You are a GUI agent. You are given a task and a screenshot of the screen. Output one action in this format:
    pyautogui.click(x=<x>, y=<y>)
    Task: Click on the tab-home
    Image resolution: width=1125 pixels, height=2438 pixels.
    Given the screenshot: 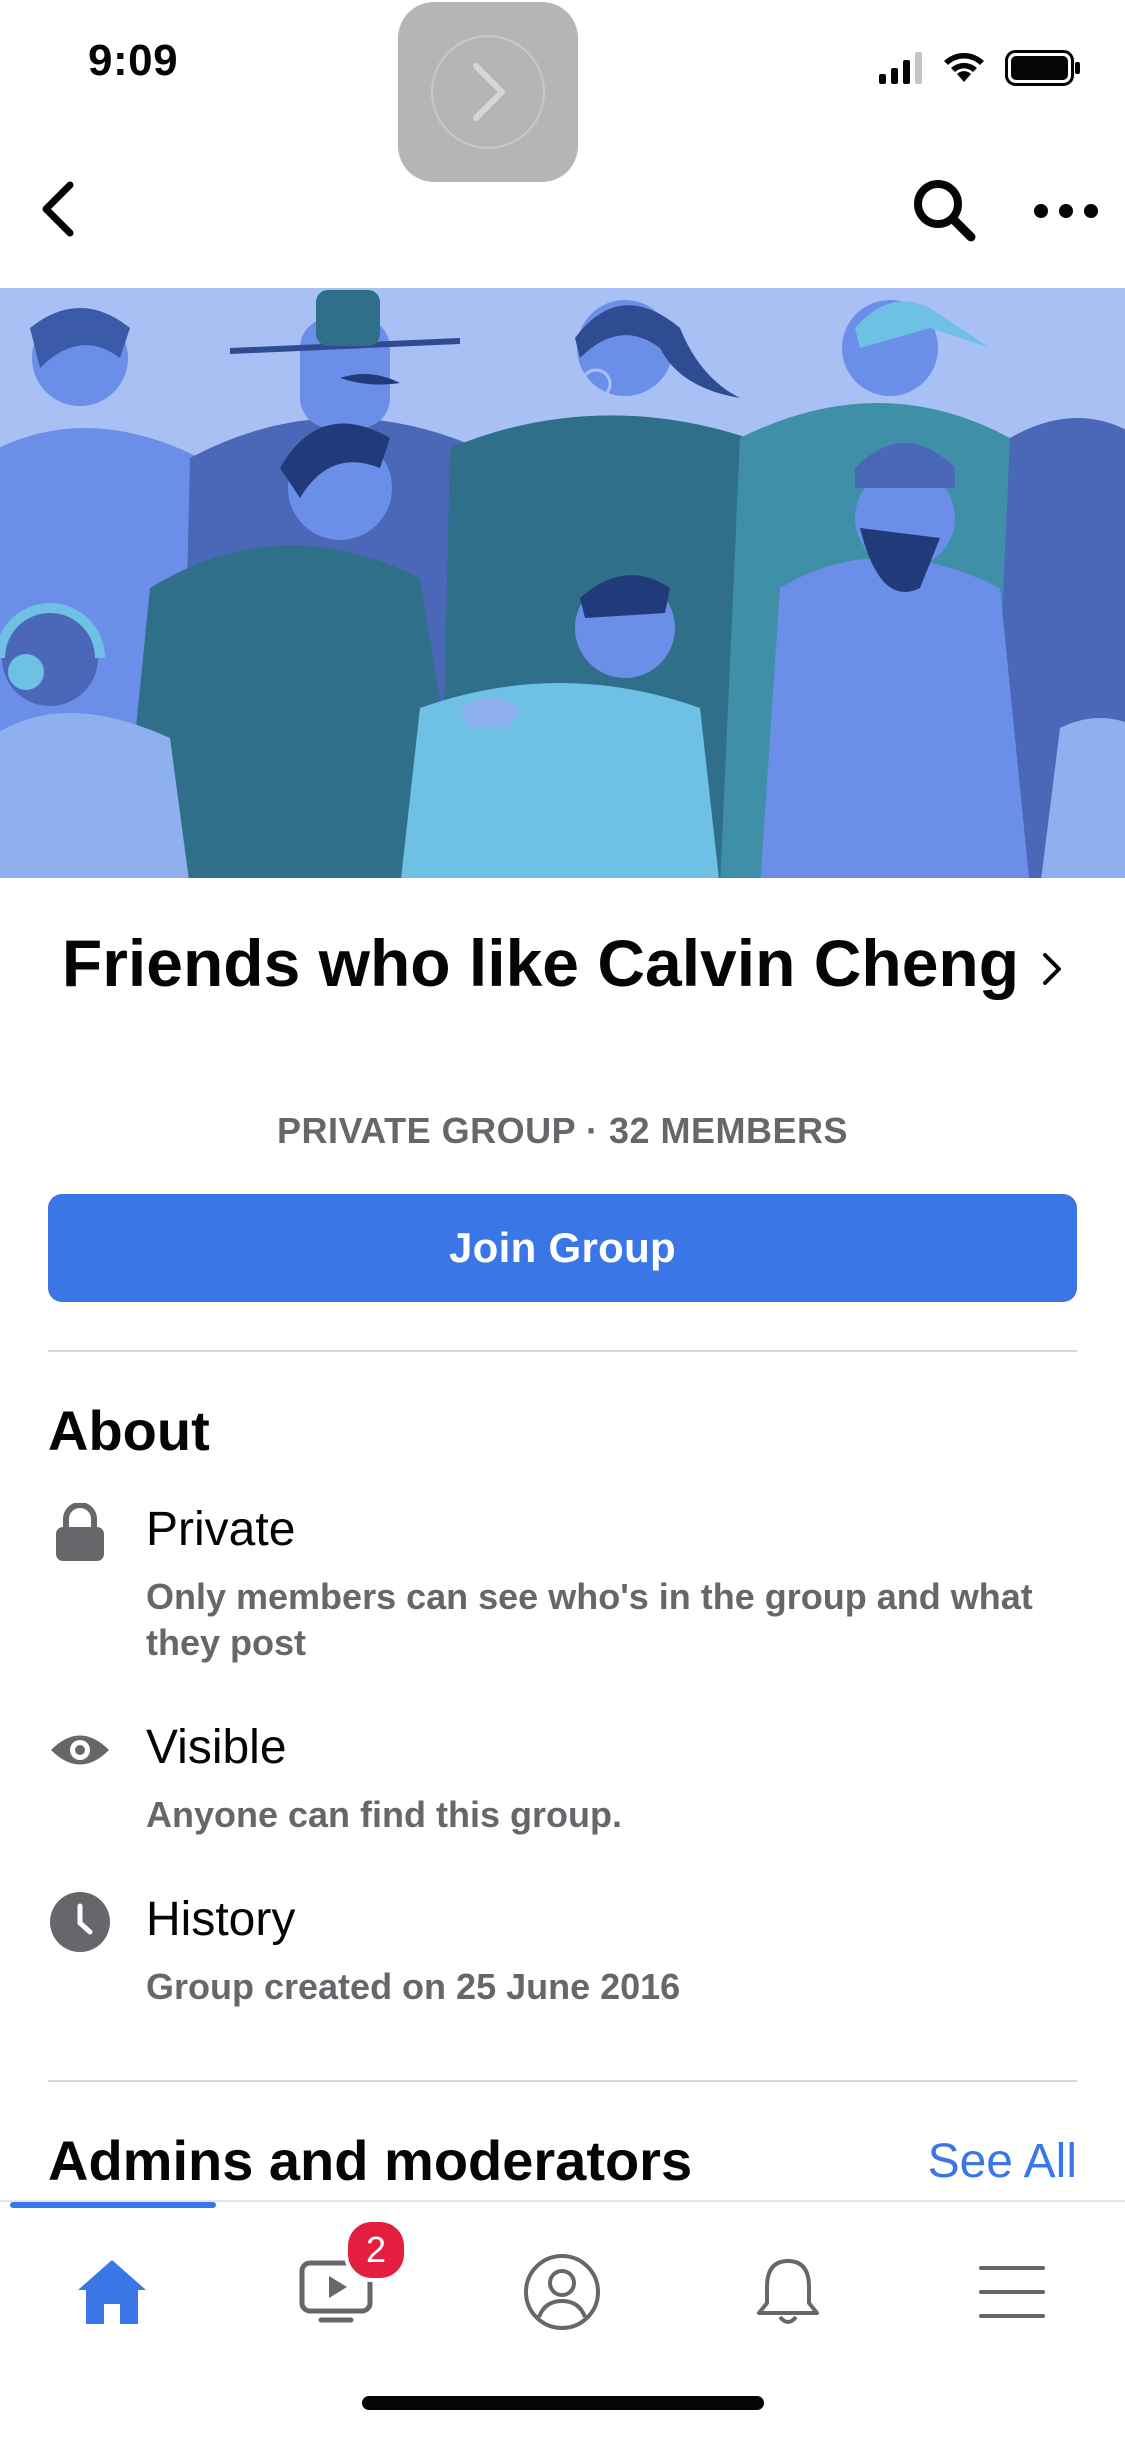 What is the action you would take?
    pyautogui.click(x=112, y=2292)
    